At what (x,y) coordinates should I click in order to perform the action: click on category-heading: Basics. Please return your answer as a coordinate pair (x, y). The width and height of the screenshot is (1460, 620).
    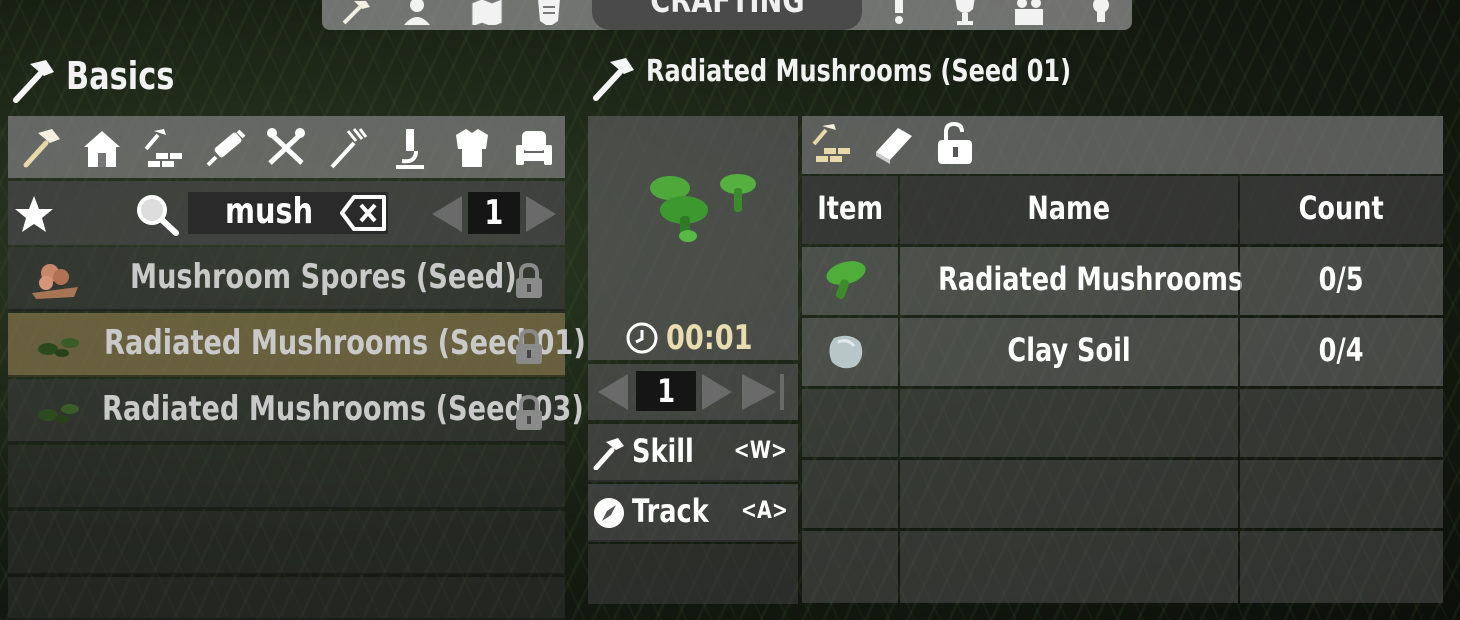
    Looking at the image, I should click on (120, 76).